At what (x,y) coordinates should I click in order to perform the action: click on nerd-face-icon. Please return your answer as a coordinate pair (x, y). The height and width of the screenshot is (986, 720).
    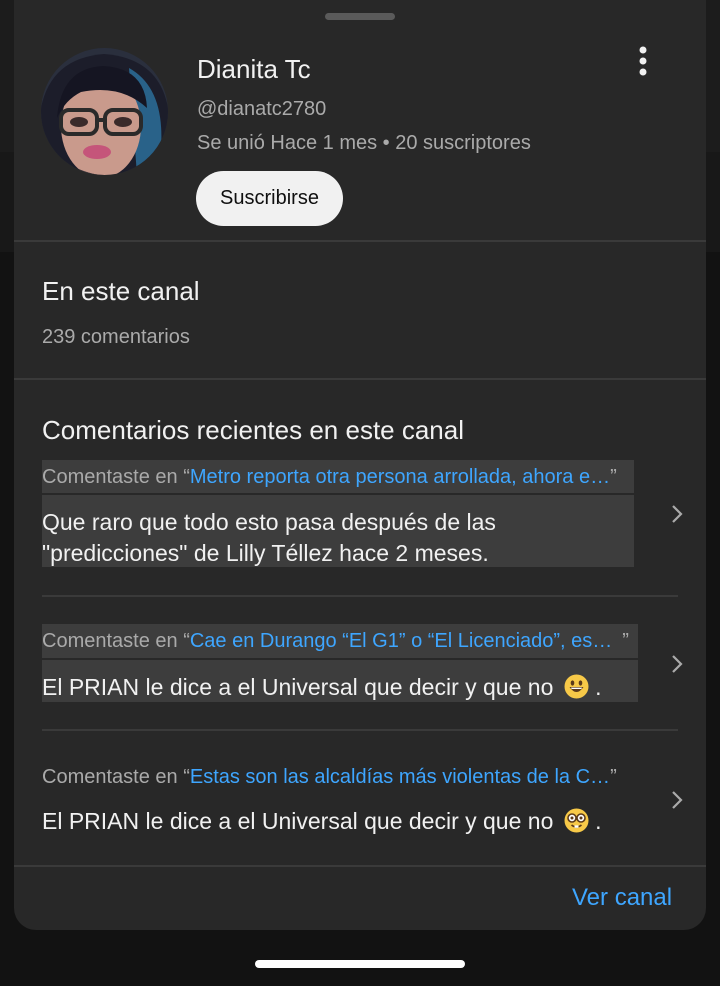
    Looking at the image, I should click on (576, 820).